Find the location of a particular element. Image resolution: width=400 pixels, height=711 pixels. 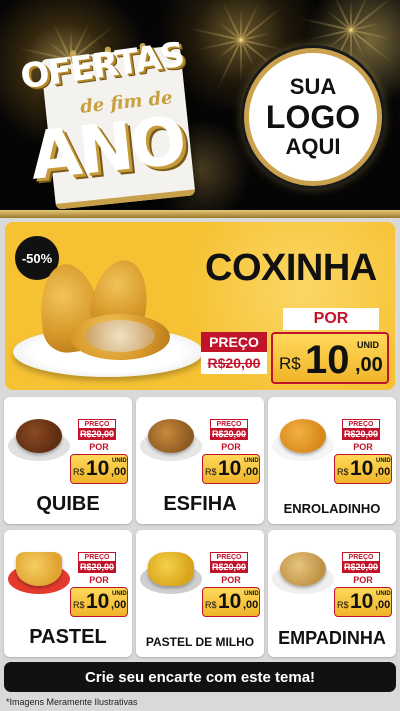

logo-placeholder: SUA LOGO AQUI is located at coordinates (313, 117).